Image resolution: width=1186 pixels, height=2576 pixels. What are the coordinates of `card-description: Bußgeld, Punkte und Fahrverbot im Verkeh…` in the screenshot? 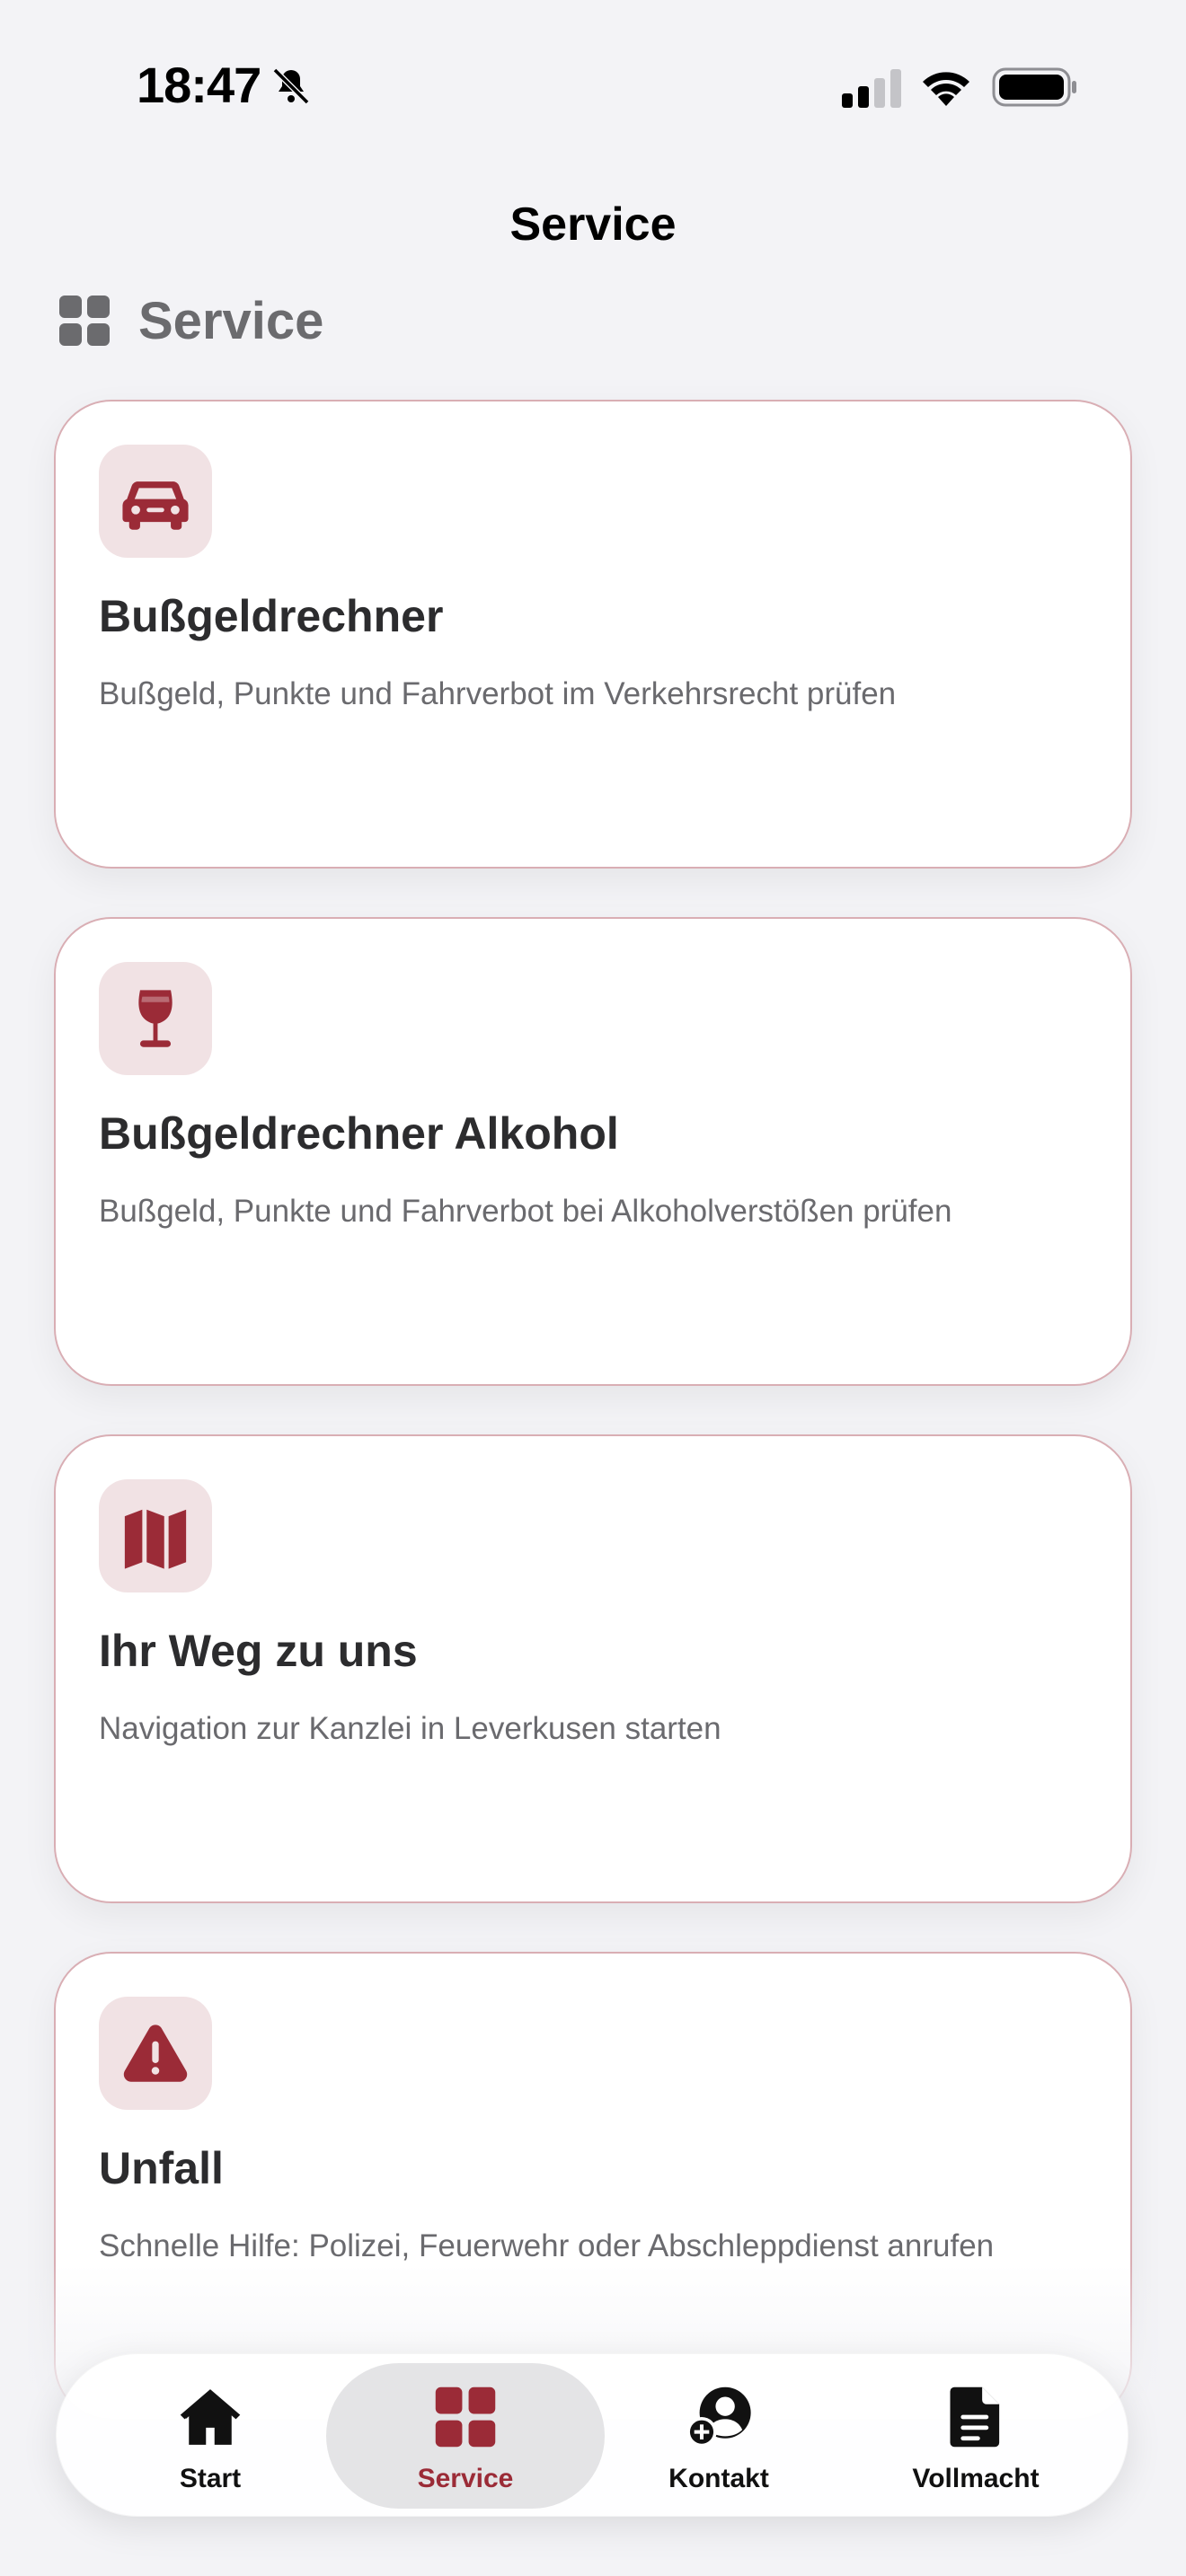 It's located at (498, 693).